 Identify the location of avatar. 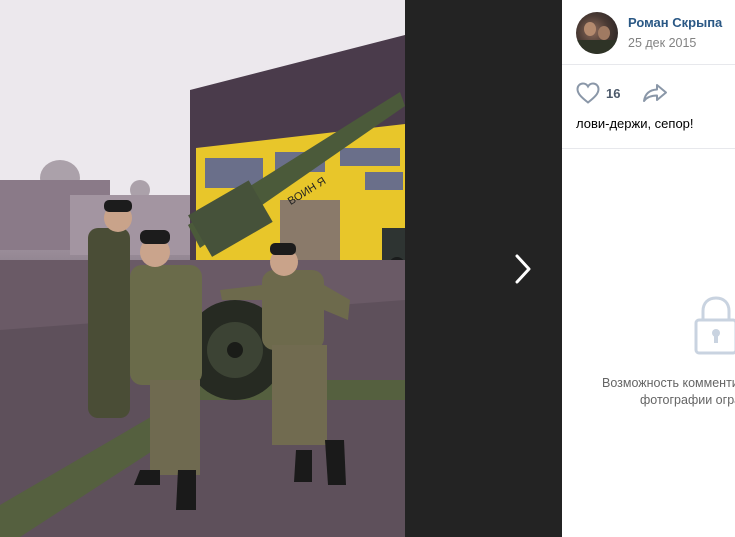
(597, 33).